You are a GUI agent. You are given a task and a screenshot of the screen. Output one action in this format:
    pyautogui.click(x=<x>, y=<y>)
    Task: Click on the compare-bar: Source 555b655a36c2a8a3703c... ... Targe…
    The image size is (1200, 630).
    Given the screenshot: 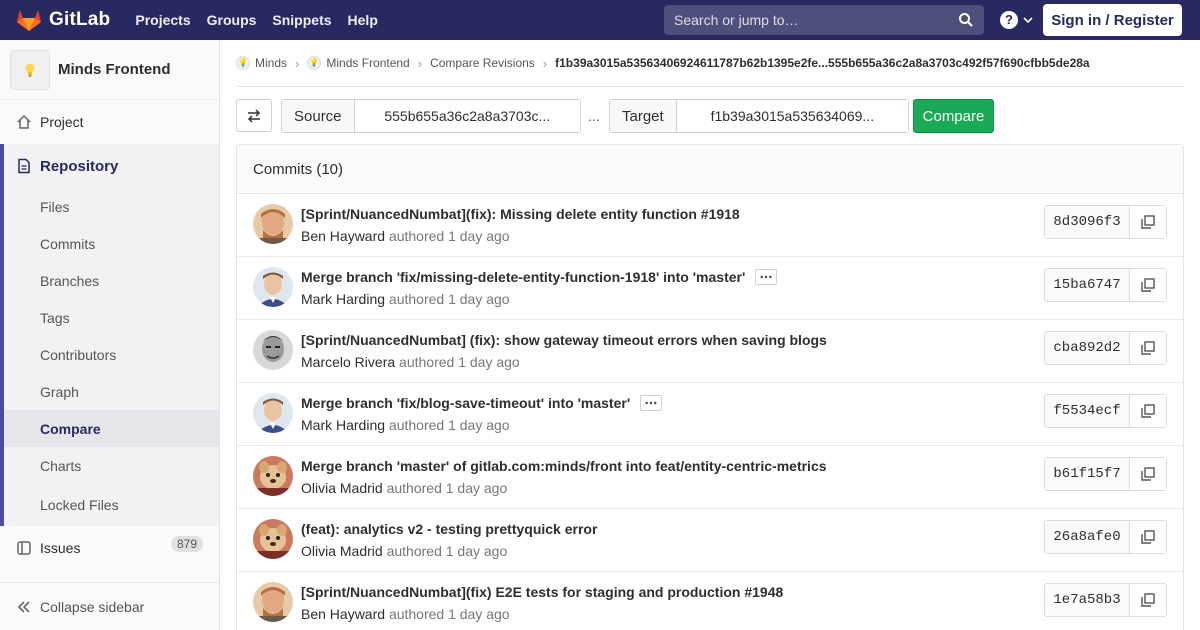 What is the action you would take?
    pyautogui.click(x=710, y=116)
    